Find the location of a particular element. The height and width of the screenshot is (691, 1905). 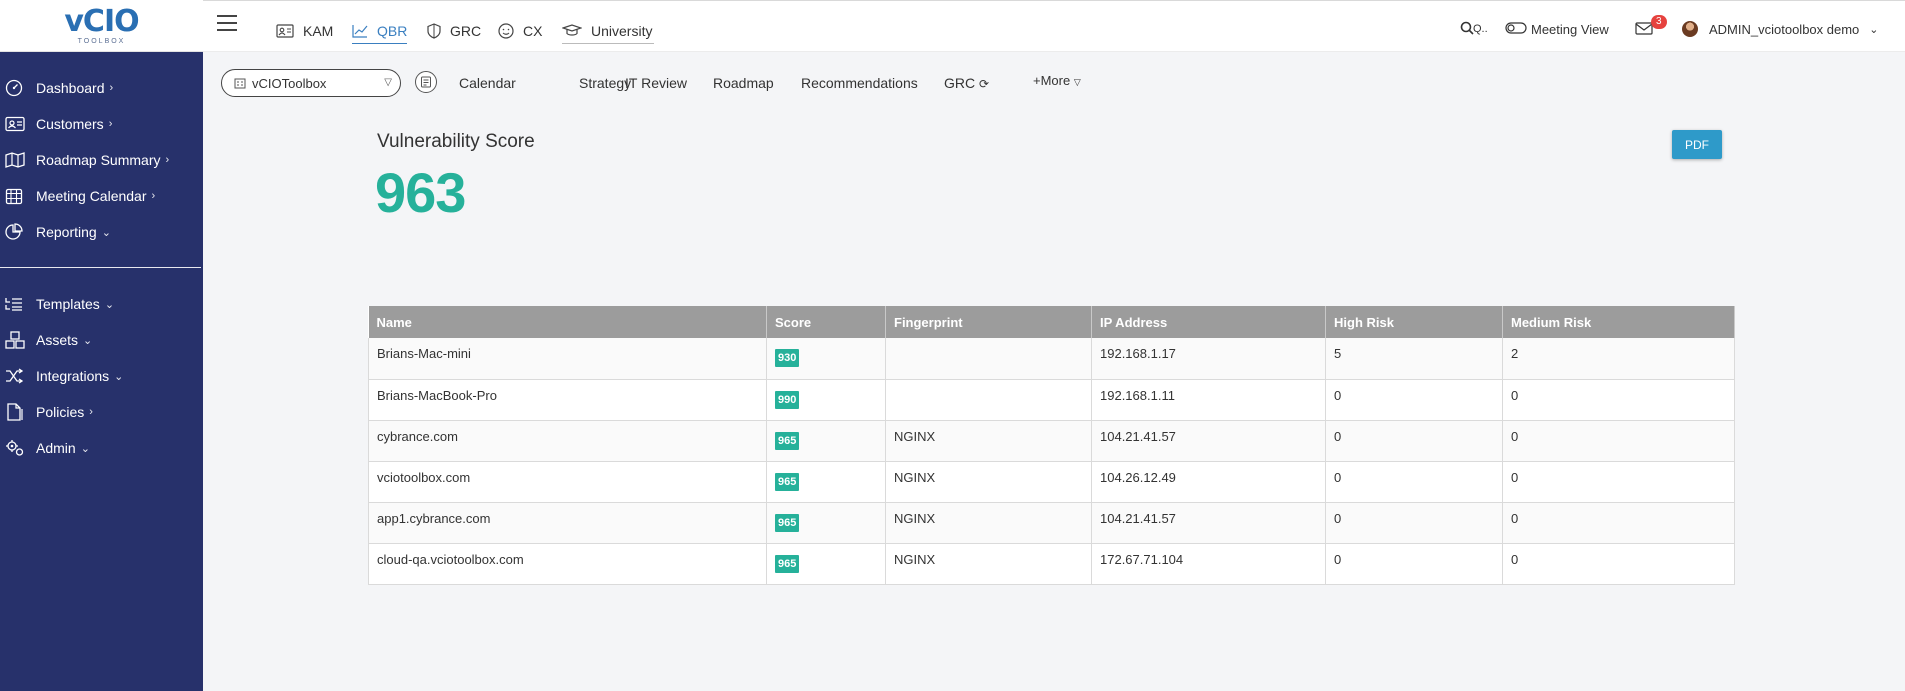

cell-ip-address: 192.168.1.11 is located at coordinates (1208, 400).